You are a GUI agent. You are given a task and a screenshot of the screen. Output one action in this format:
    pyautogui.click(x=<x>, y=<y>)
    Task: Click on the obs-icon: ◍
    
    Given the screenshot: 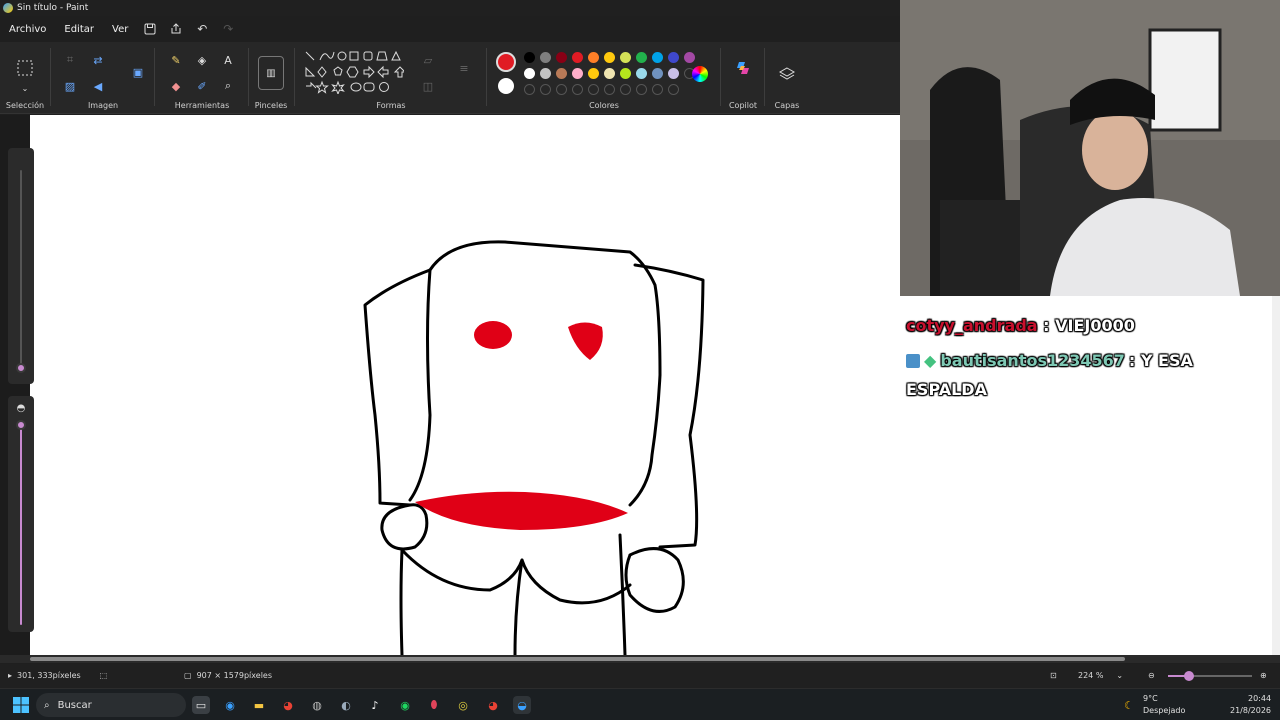 What is the action you would take?
    pyautogui.click(x=317, y=705)
    